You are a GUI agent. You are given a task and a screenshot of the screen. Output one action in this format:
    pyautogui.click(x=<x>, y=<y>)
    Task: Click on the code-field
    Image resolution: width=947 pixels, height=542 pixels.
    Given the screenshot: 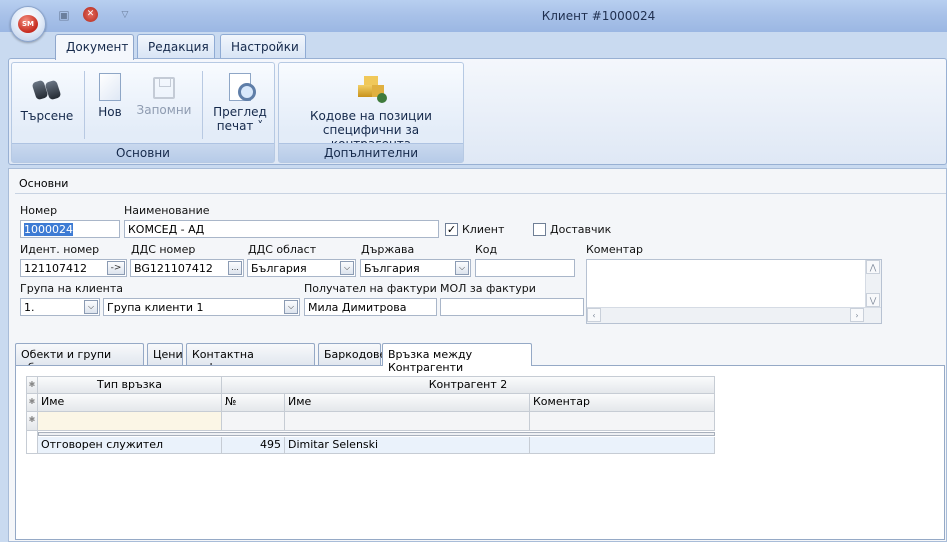 What is the action you would take?
    pyautogui.click(x=525, y=268)
    